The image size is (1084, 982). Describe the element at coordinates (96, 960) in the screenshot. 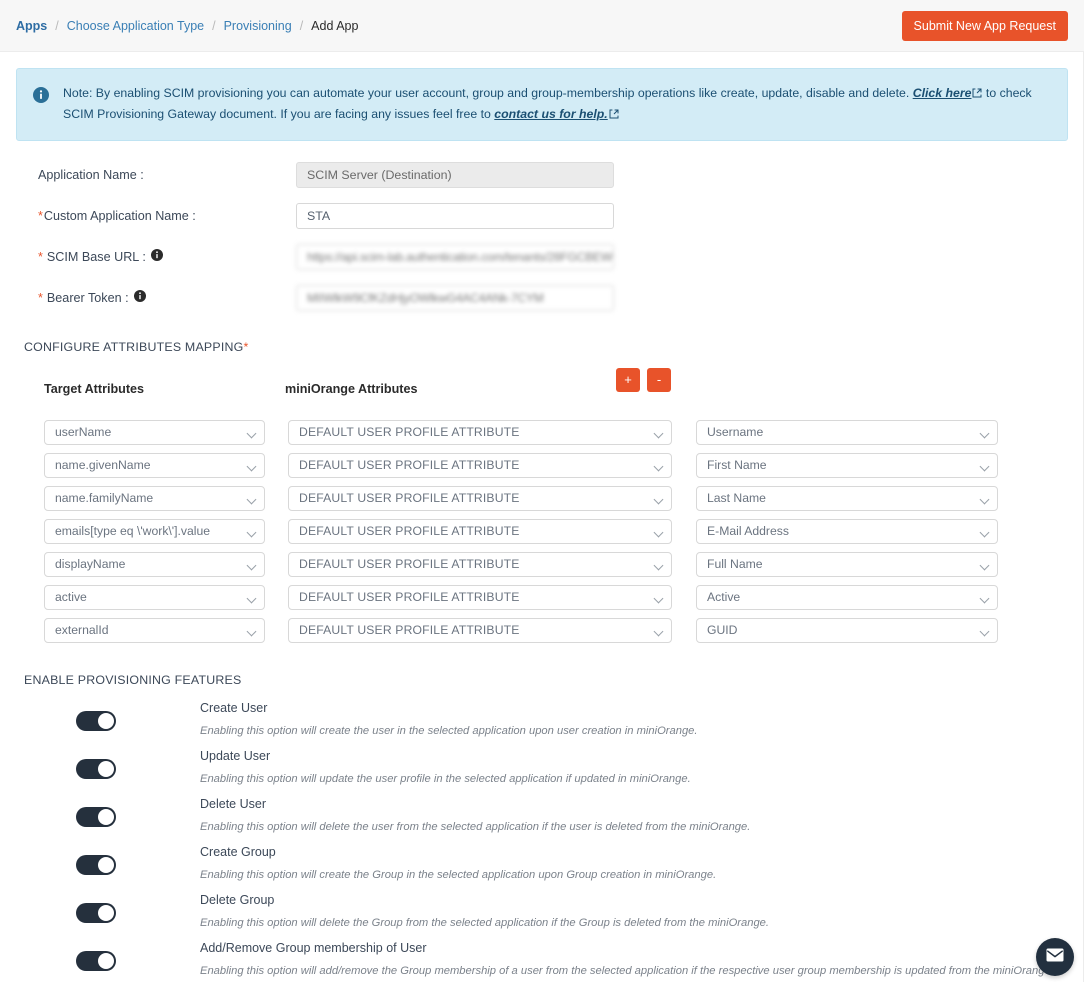

I see `toggle-add-remove-group-membership` at that location.